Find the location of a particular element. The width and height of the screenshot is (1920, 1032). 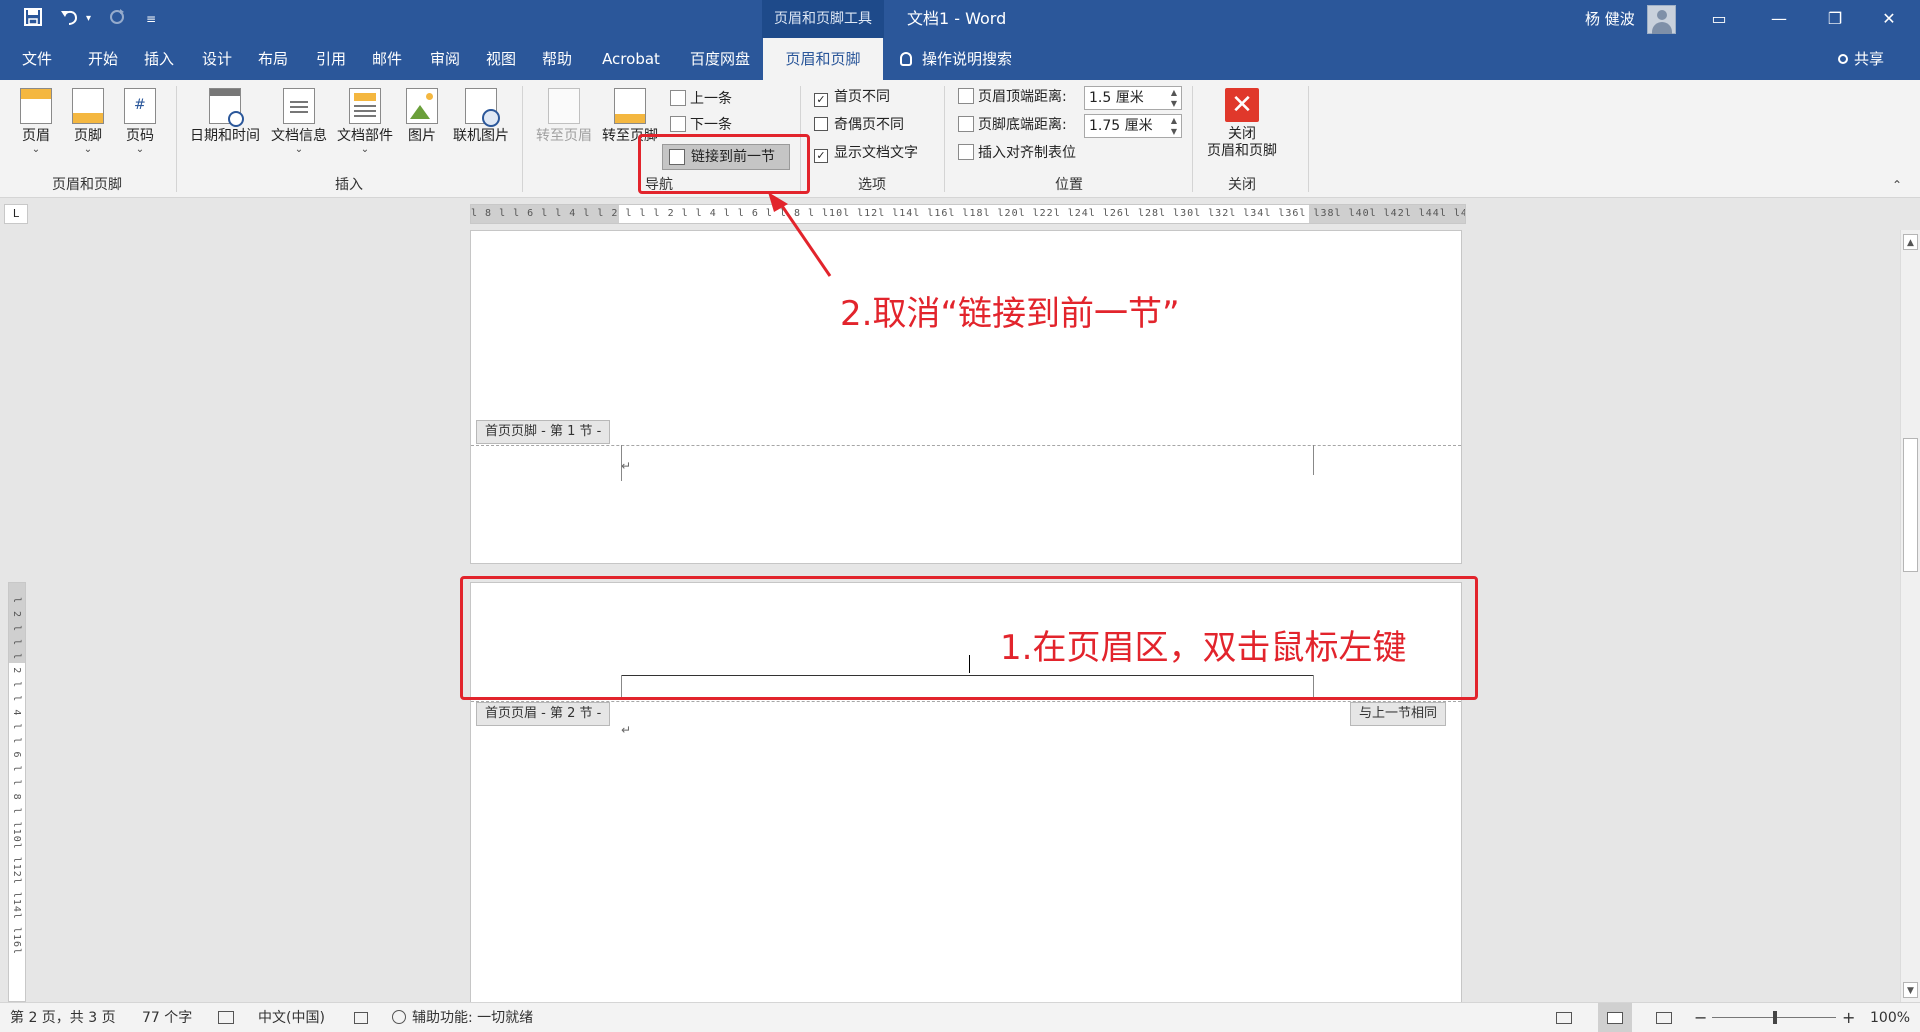

tab-baidu-netdisk: 百度网盘 is located at coordinates (720, 59).